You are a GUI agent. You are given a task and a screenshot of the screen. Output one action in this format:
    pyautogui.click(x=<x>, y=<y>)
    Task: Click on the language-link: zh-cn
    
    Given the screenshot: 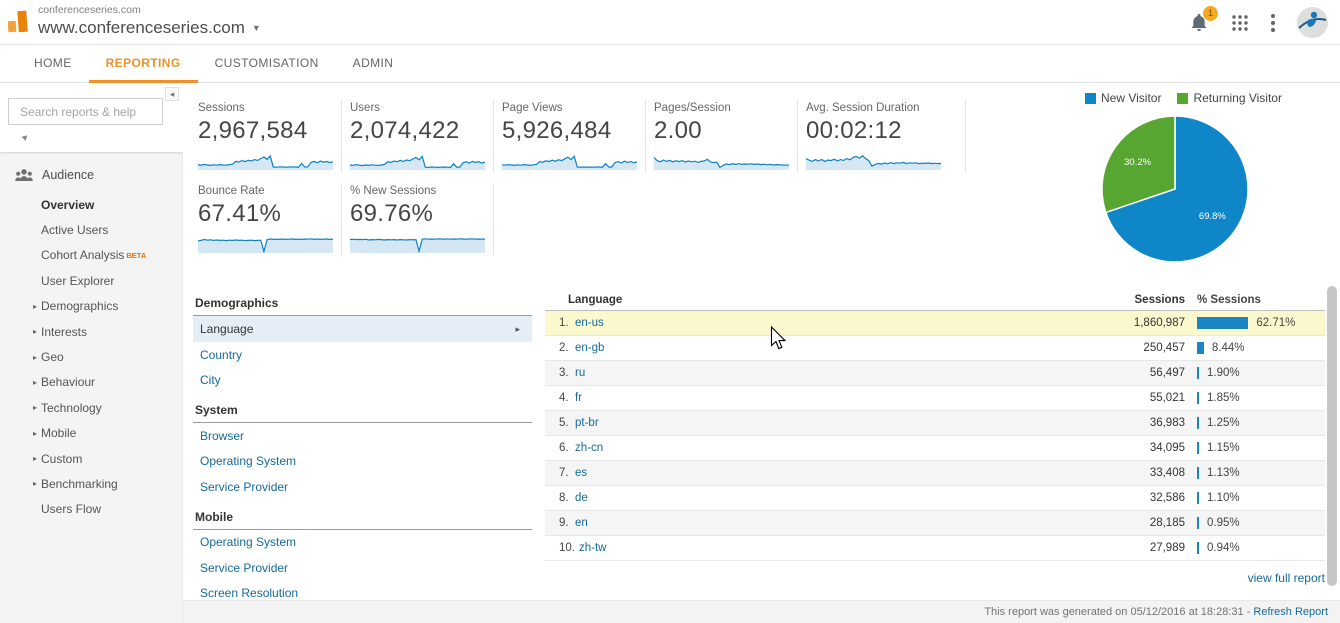 What is the action you would take?
    pyautogui.click(x=589, y=448)
    